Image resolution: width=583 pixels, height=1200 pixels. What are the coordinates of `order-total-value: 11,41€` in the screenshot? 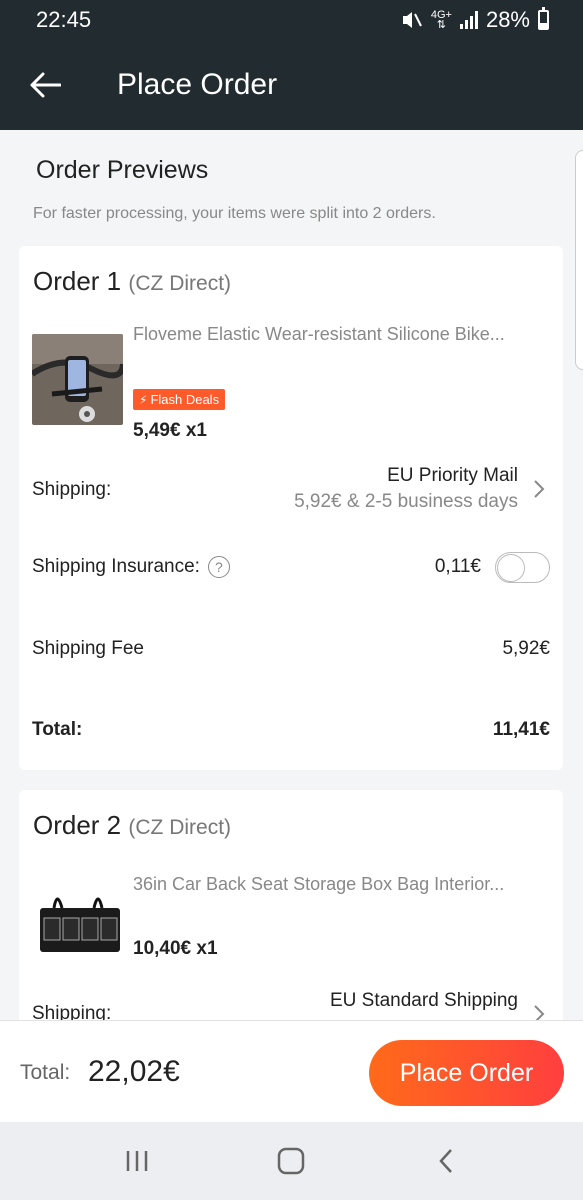 It's located at (521, 729).